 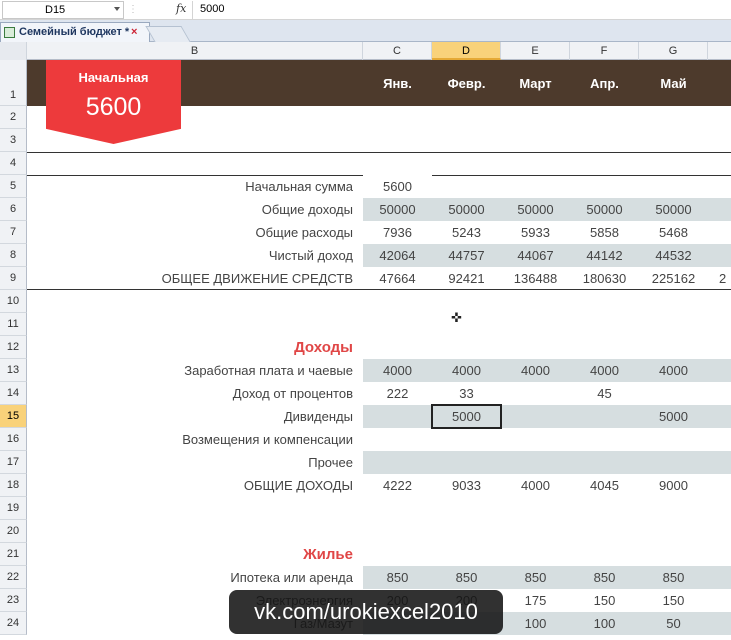 I want to click on row-header-1: 1, so click(x=13, y=83).